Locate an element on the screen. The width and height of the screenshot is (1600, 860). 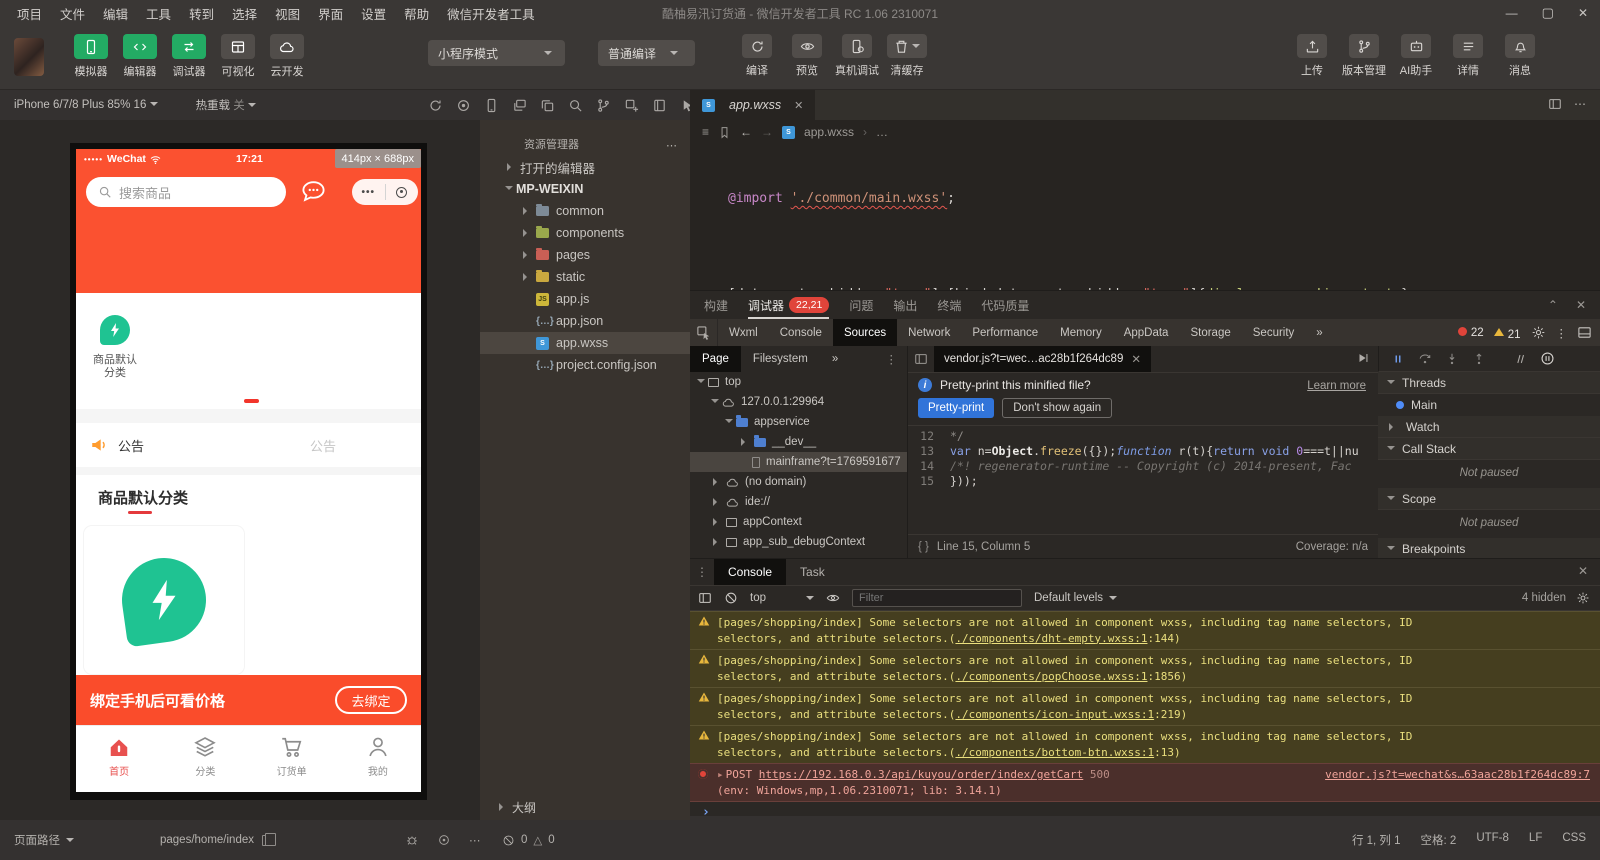
menu-wechat-devtools: 微信开发者工具 is located at coordinates (491, 13).